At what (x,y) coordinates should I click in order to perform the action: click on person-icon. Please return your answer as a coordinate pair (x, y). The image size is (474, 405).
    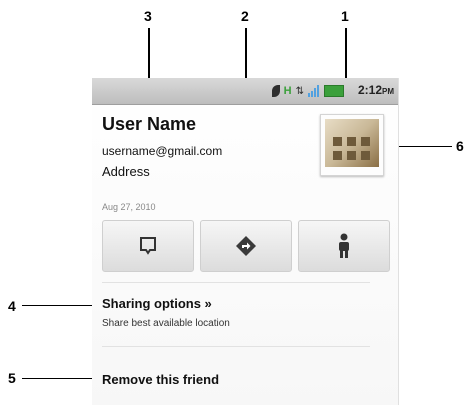
    Looking at the image, I should click on (344, 245).